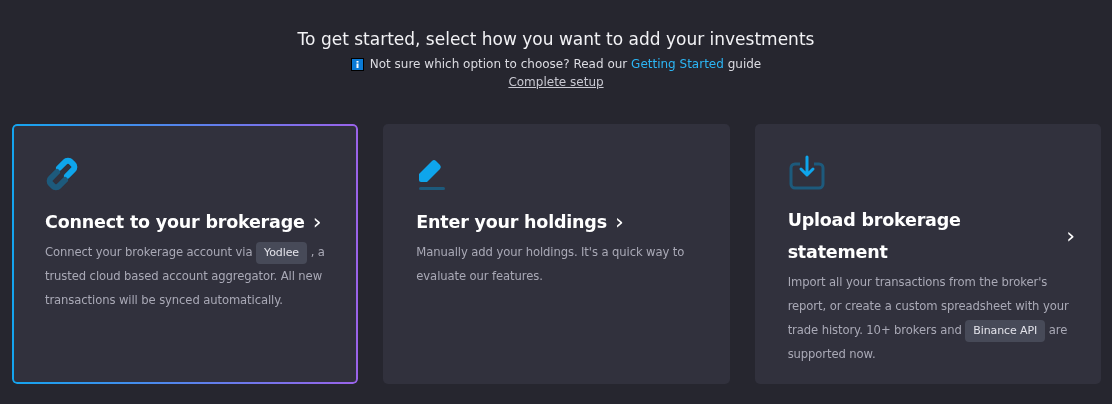  I want to click on hint-text: guide, so click(744, 64).